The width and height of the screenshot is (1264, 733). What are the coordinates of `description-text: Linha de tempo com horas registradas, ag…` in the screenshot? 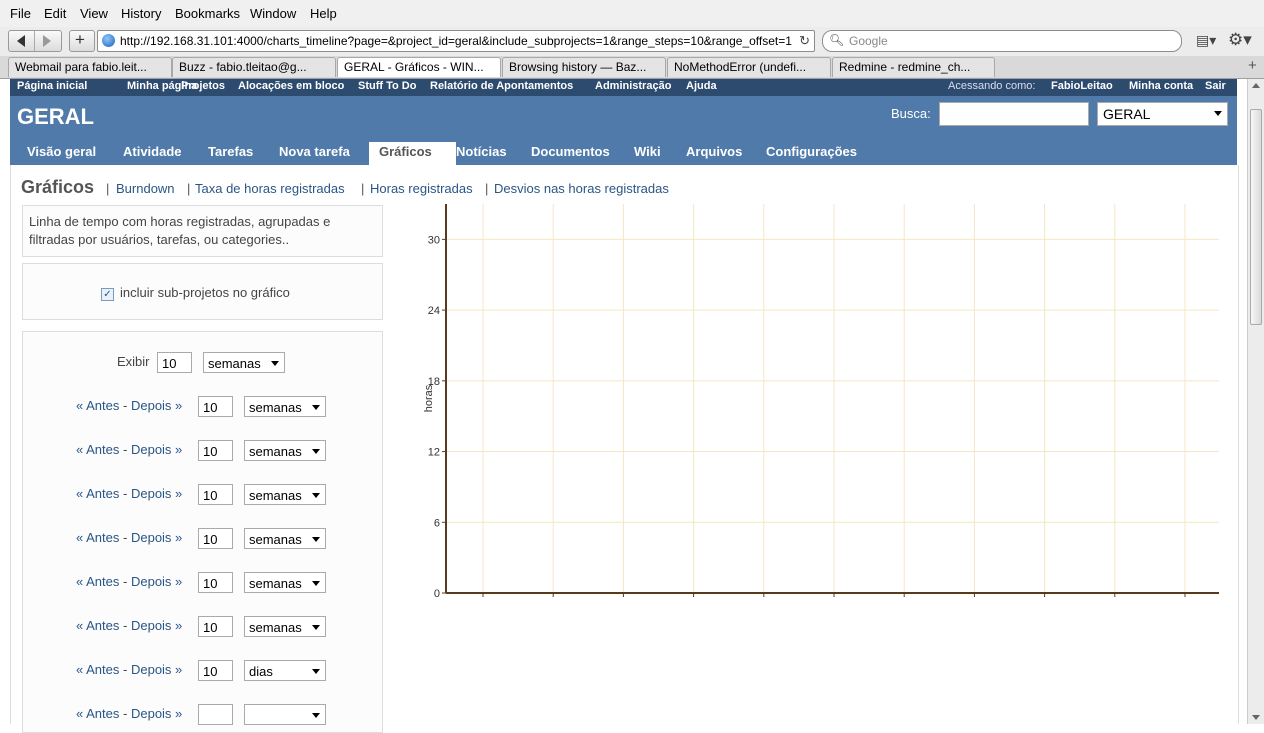 It's located at (180, 230).